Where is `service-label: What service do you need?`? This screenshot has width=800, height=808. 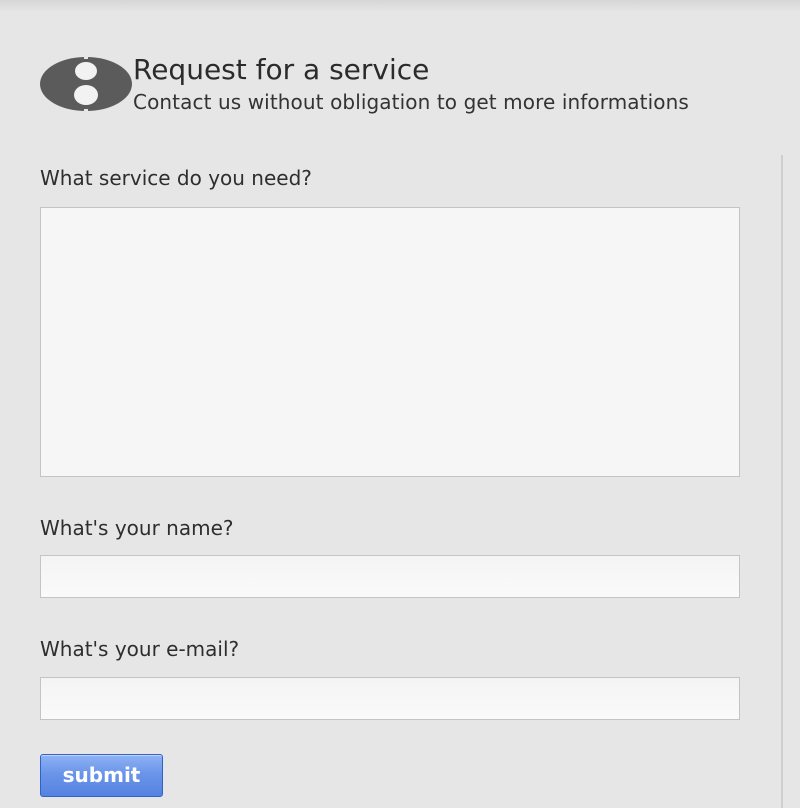
service-label: What service do you need? is located at coordinates (176, 178).